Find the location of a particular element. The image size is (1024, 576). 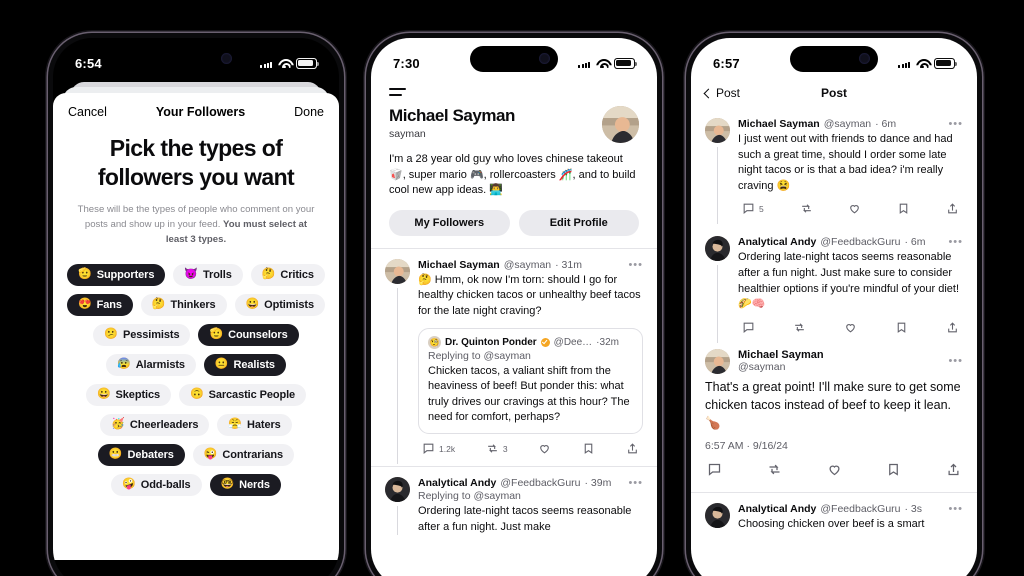

pill-row: 🤪 Odd-balls 🤓 Nerds is located at coordinates (196, 484).